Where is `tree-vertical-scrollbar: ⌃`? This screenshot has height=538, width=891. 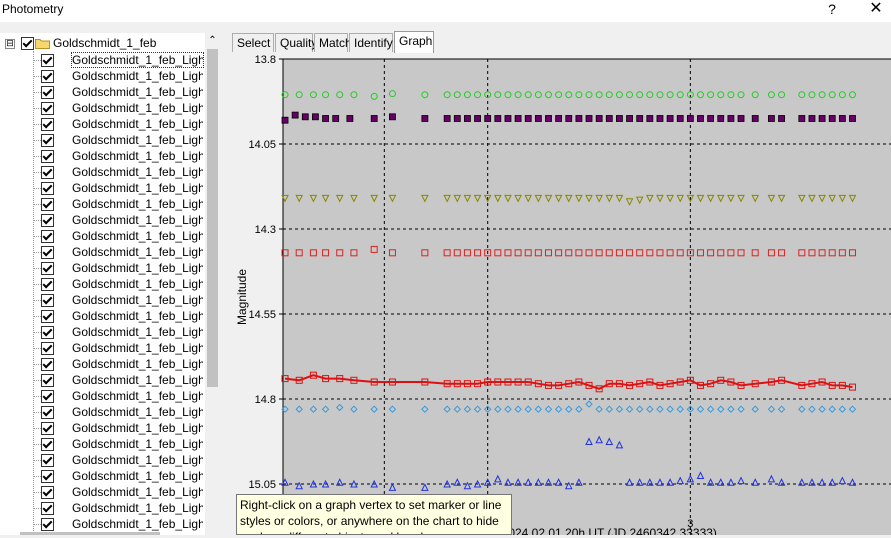
tree-vertical-scrollbar: ⌃ is located at coordinates (212, 284).